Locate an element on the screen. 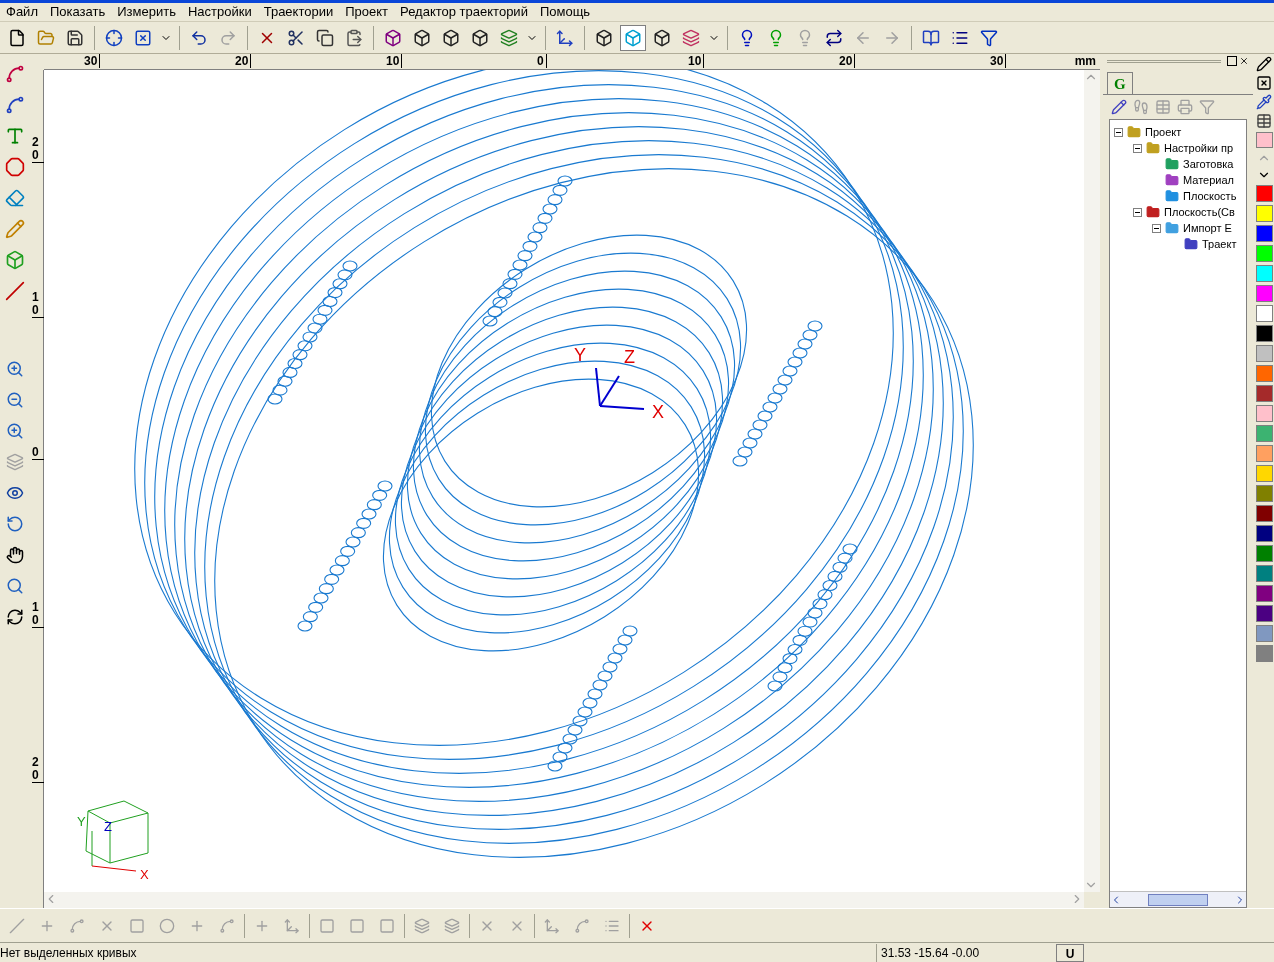 The image size is (1274, 962). menu-item: Измерить is located at coordinates (146, 12).